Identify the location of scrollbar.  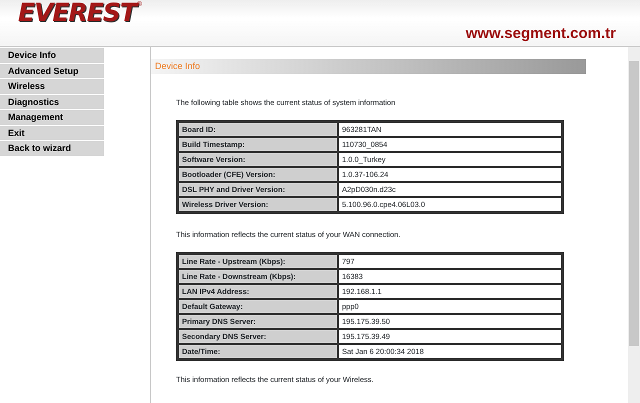
(634, 225).